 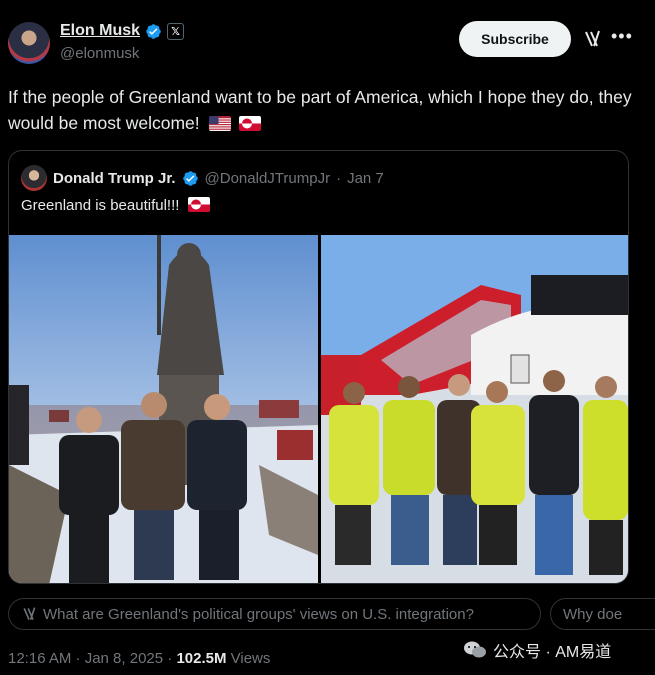 I want to click on post-timestamp: 12:16 AM · Jan 8, 2025 ·, so click(x=92, y=658).